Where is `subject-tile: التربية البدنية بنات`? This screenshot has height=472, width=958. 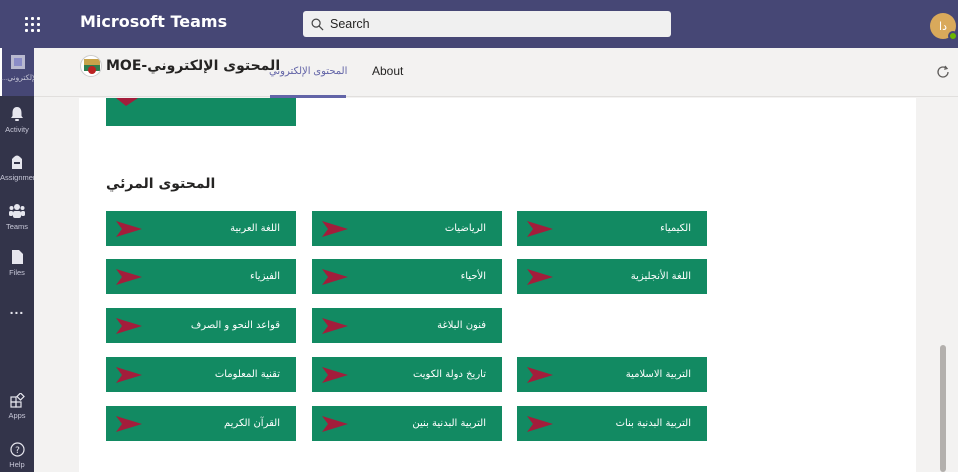 subject-tile: التربية البدنية بنات is located at coordinates (612, 423).